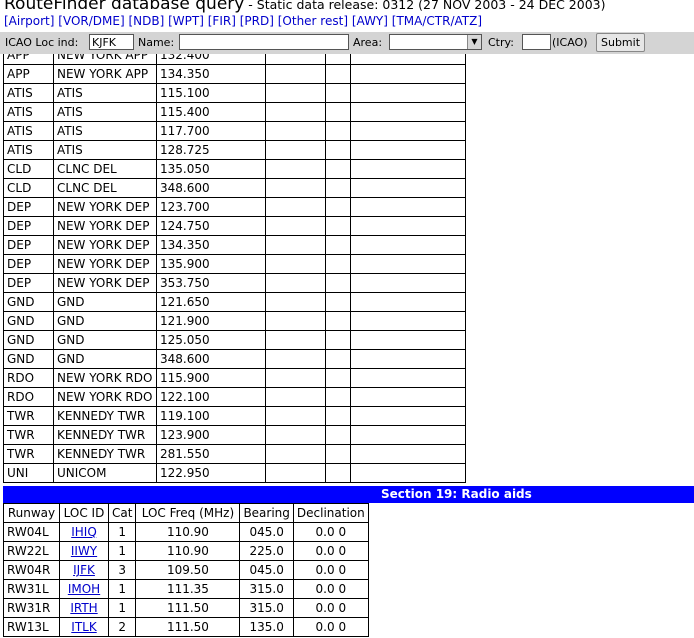  Describe the element at coordinates (84, 570) in the screenshot. I see `loc-id-link: IJFK` at that location.